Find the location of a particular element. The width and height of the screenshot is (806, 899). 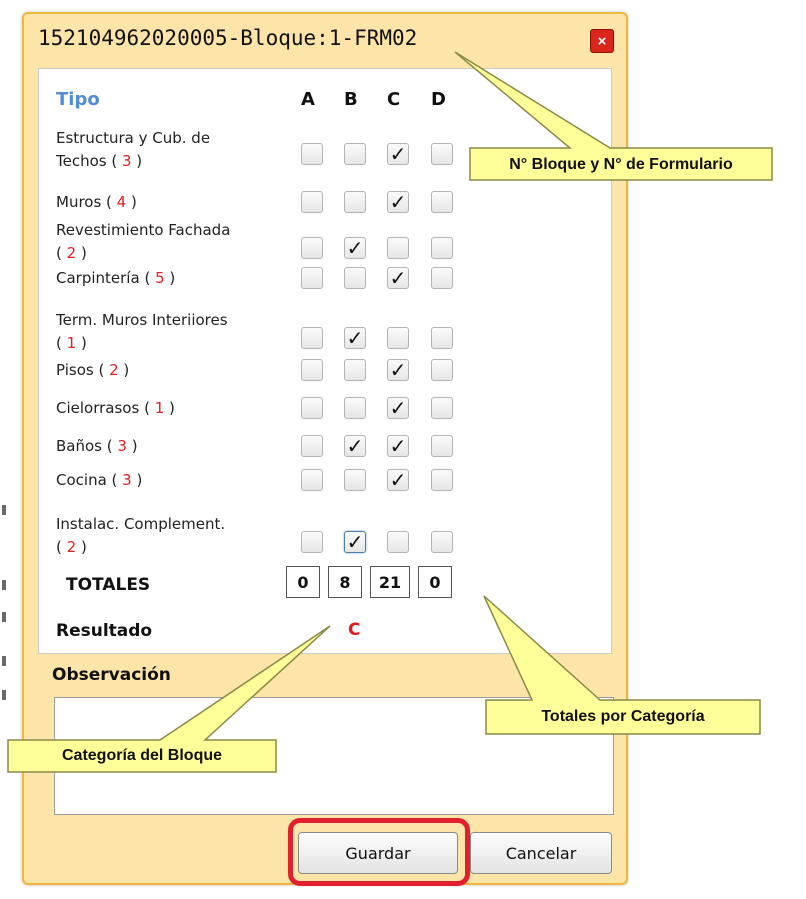

callout-bloque-text: N° Bloque y N° de Formulario is located at coordinates (621, 164).